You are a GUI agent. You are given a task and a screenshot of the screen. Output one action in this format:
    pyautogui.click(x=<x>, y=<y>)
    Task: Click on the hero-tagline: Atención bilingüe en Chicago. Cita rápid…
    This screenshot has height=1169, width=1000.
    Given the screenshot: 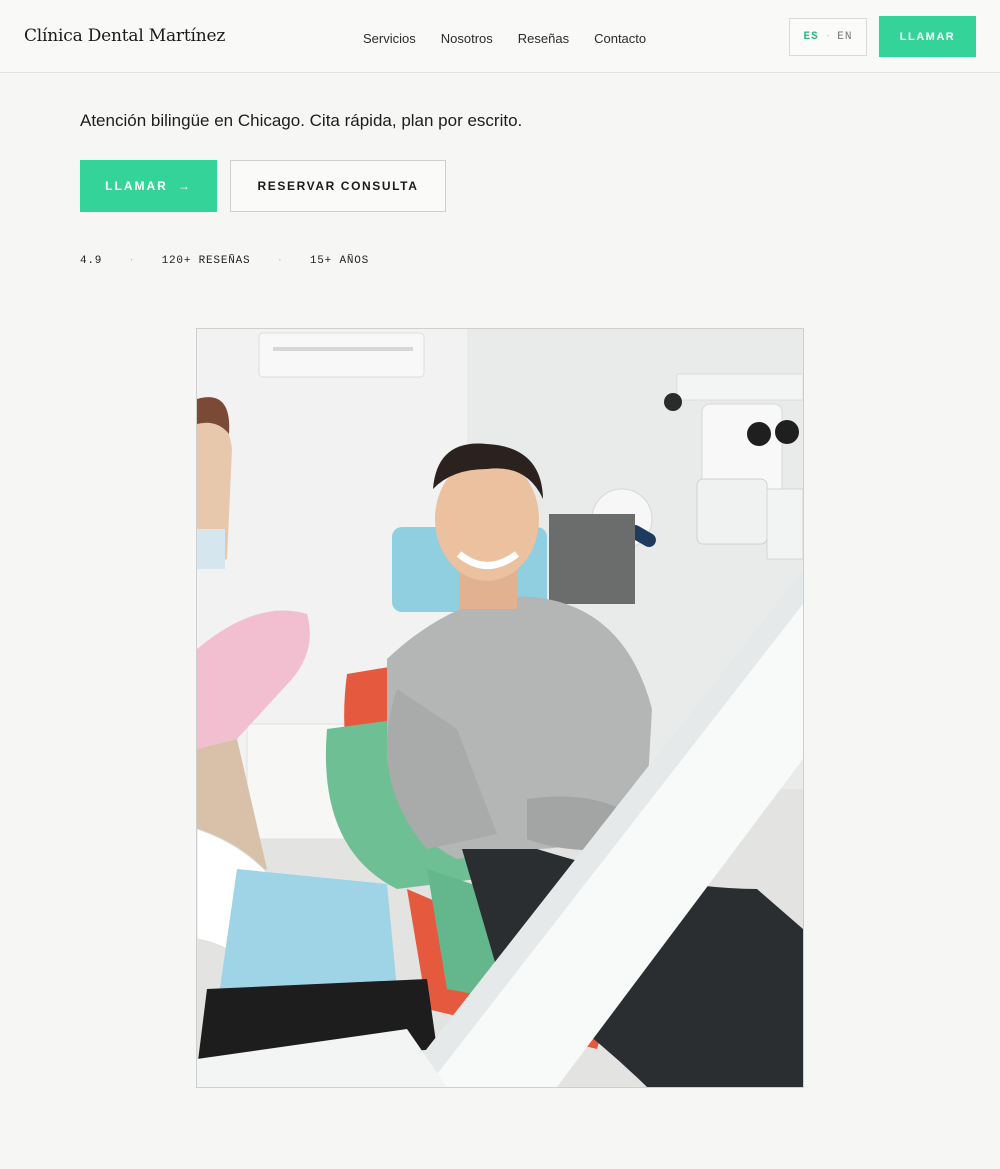 What is the action you would take?
    pyautogui.click(x=301, y=120)
    